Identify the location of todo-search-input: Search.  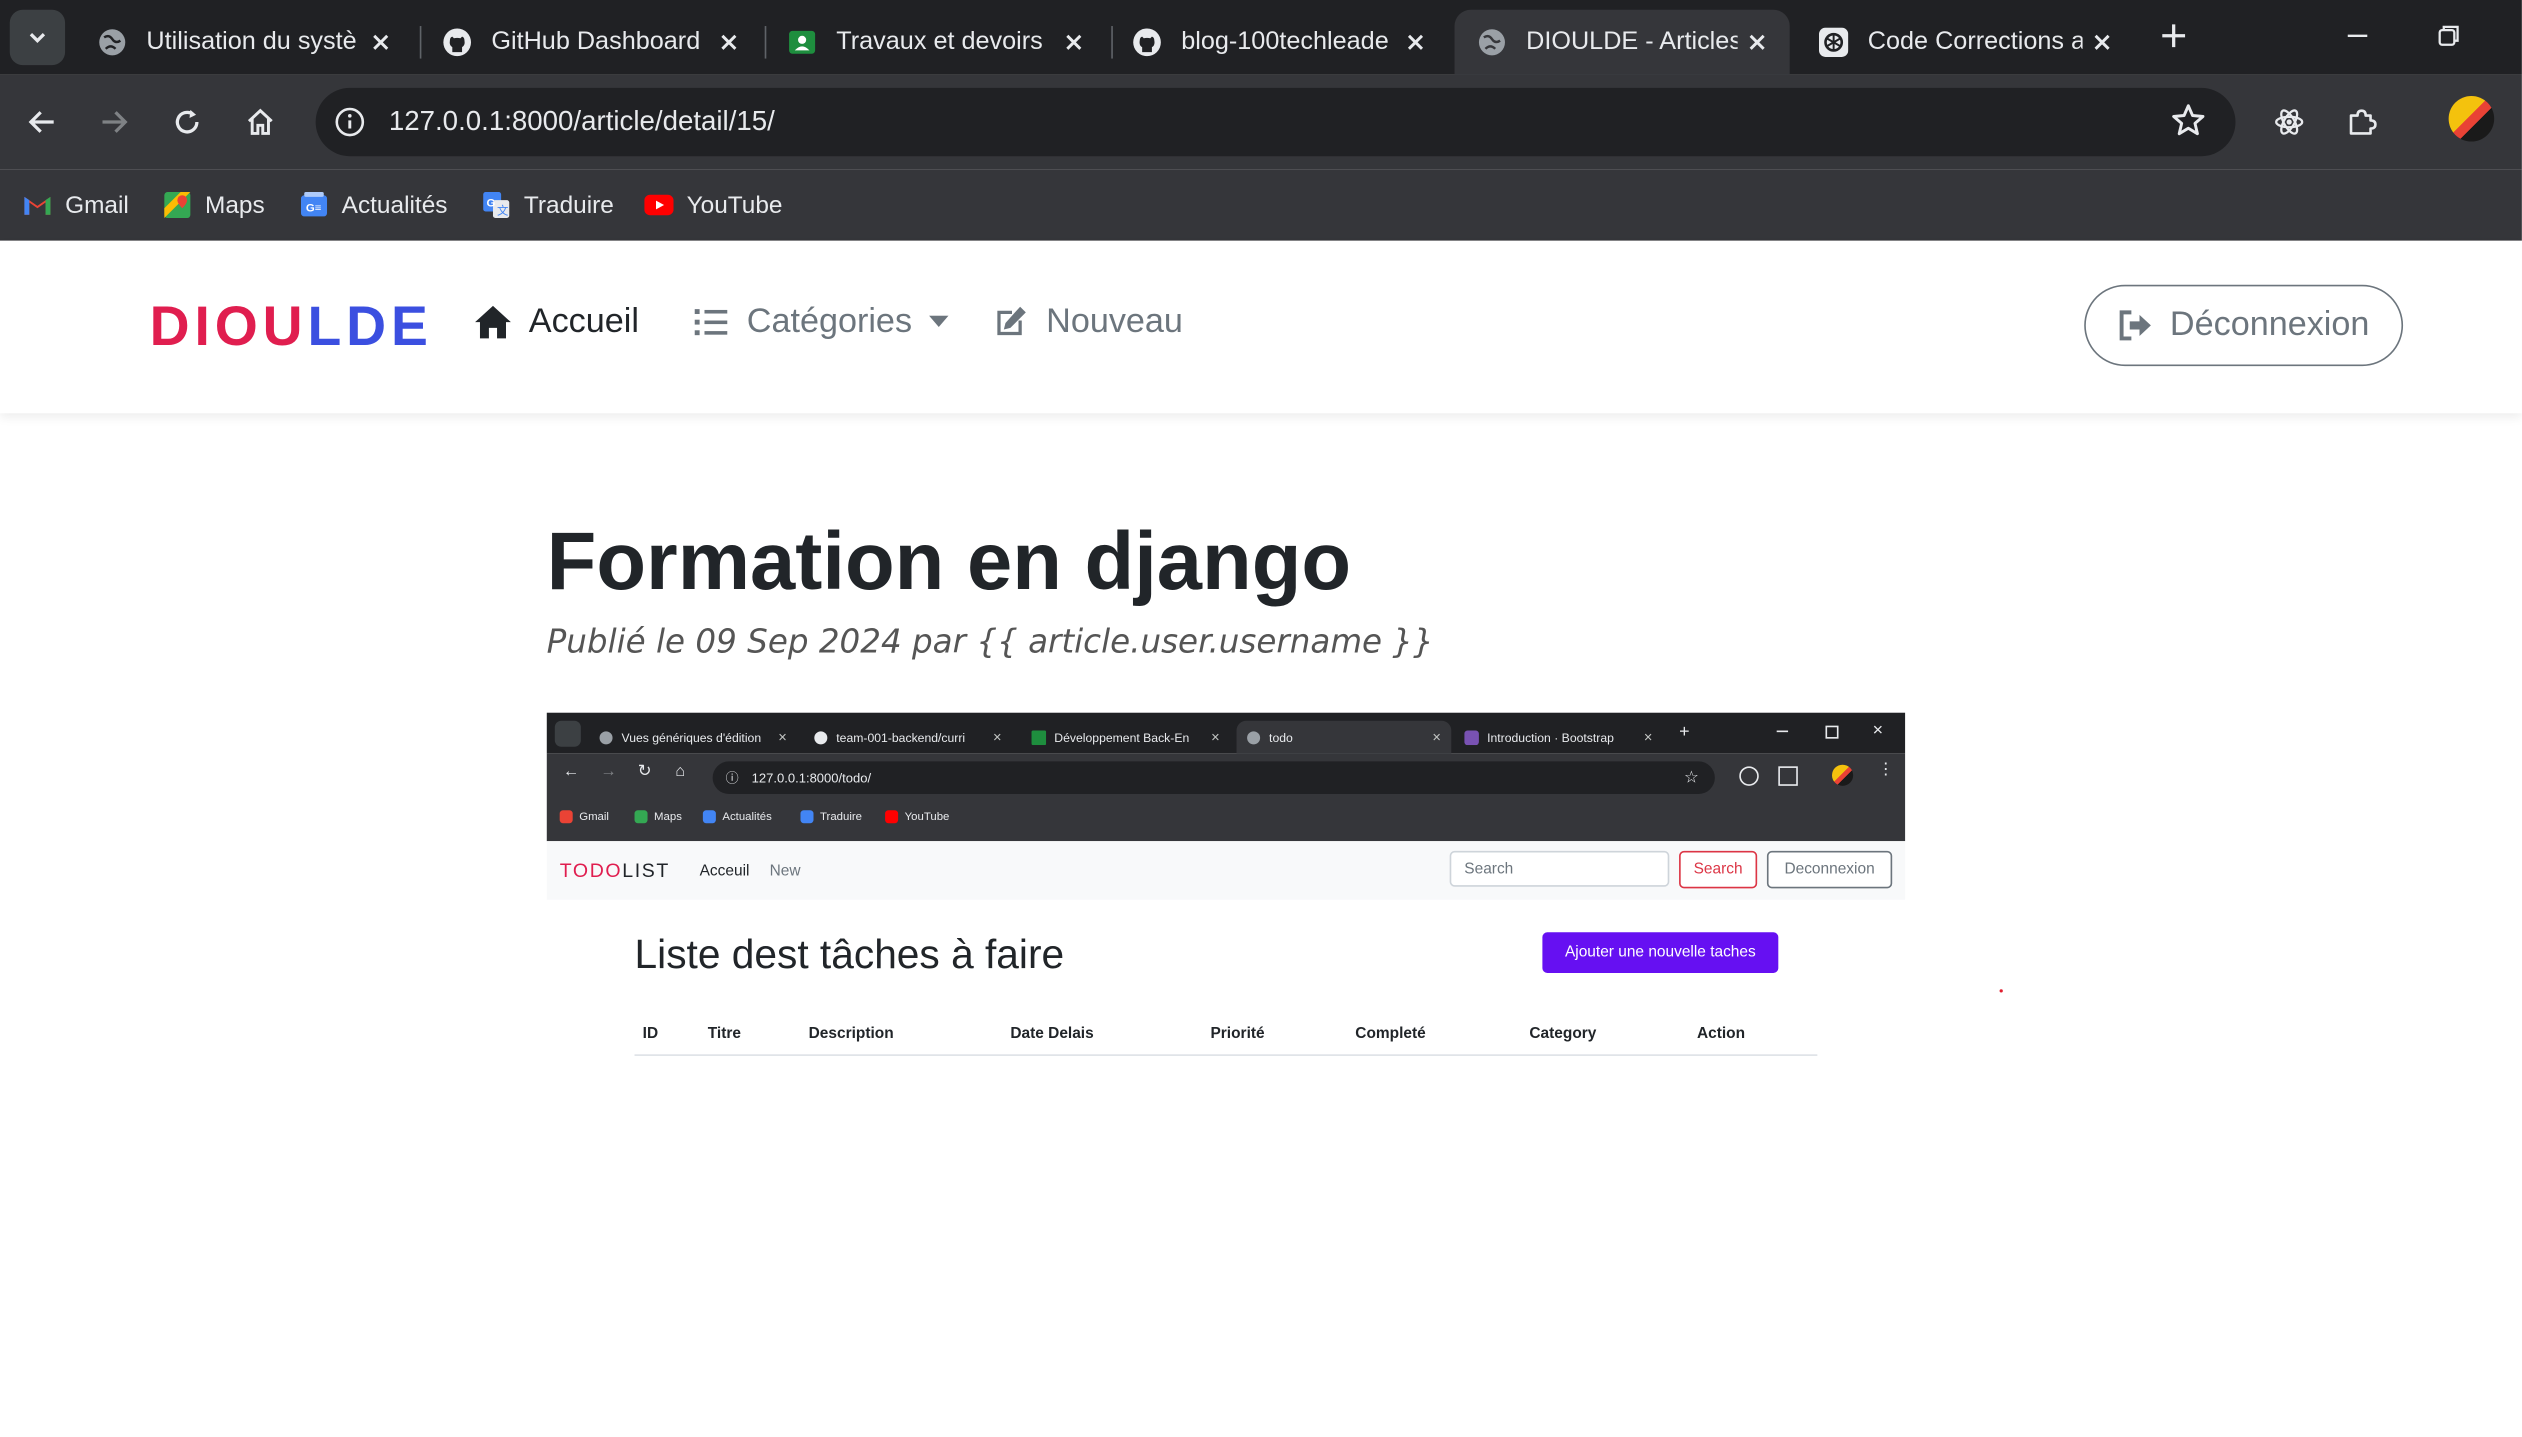
(1559, 868).